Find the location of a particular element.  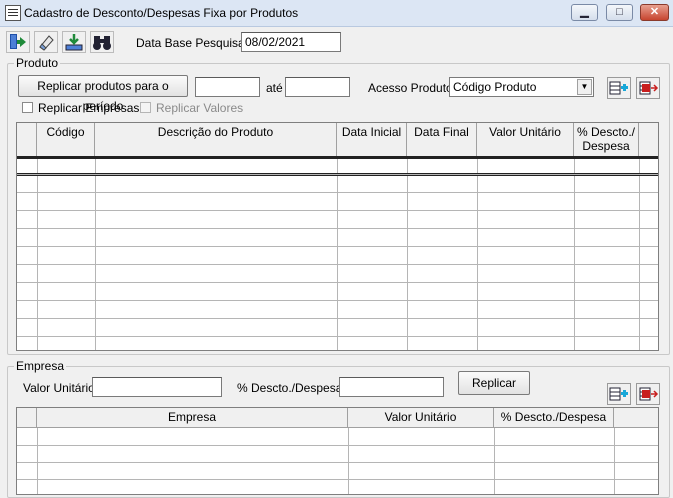

column-header: Empresa is located at coordinates (192, 418).